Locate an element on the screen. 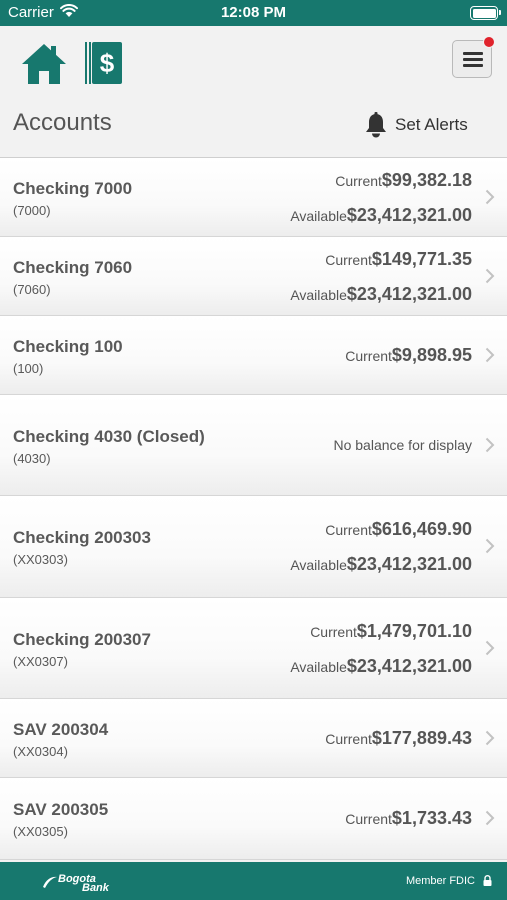  account-row: Checking 100 (100) Current$9,898.95 is located at coordinates (253, 355).